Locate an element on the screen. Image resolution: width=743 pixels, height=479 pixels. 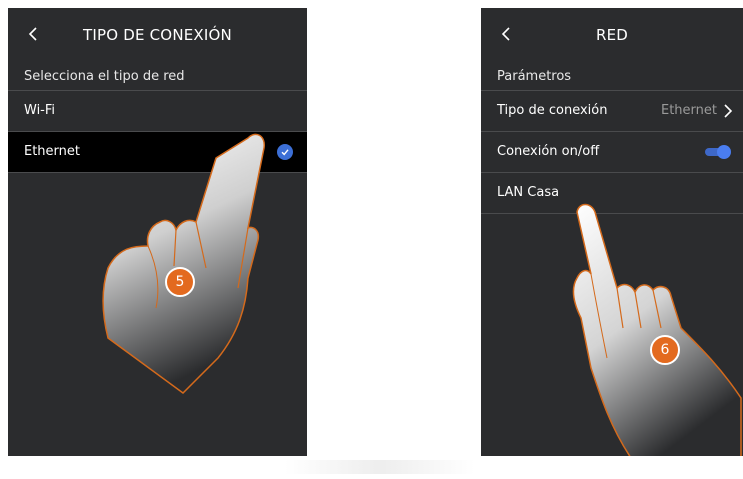
back-button is located at coordinates (34, 34).